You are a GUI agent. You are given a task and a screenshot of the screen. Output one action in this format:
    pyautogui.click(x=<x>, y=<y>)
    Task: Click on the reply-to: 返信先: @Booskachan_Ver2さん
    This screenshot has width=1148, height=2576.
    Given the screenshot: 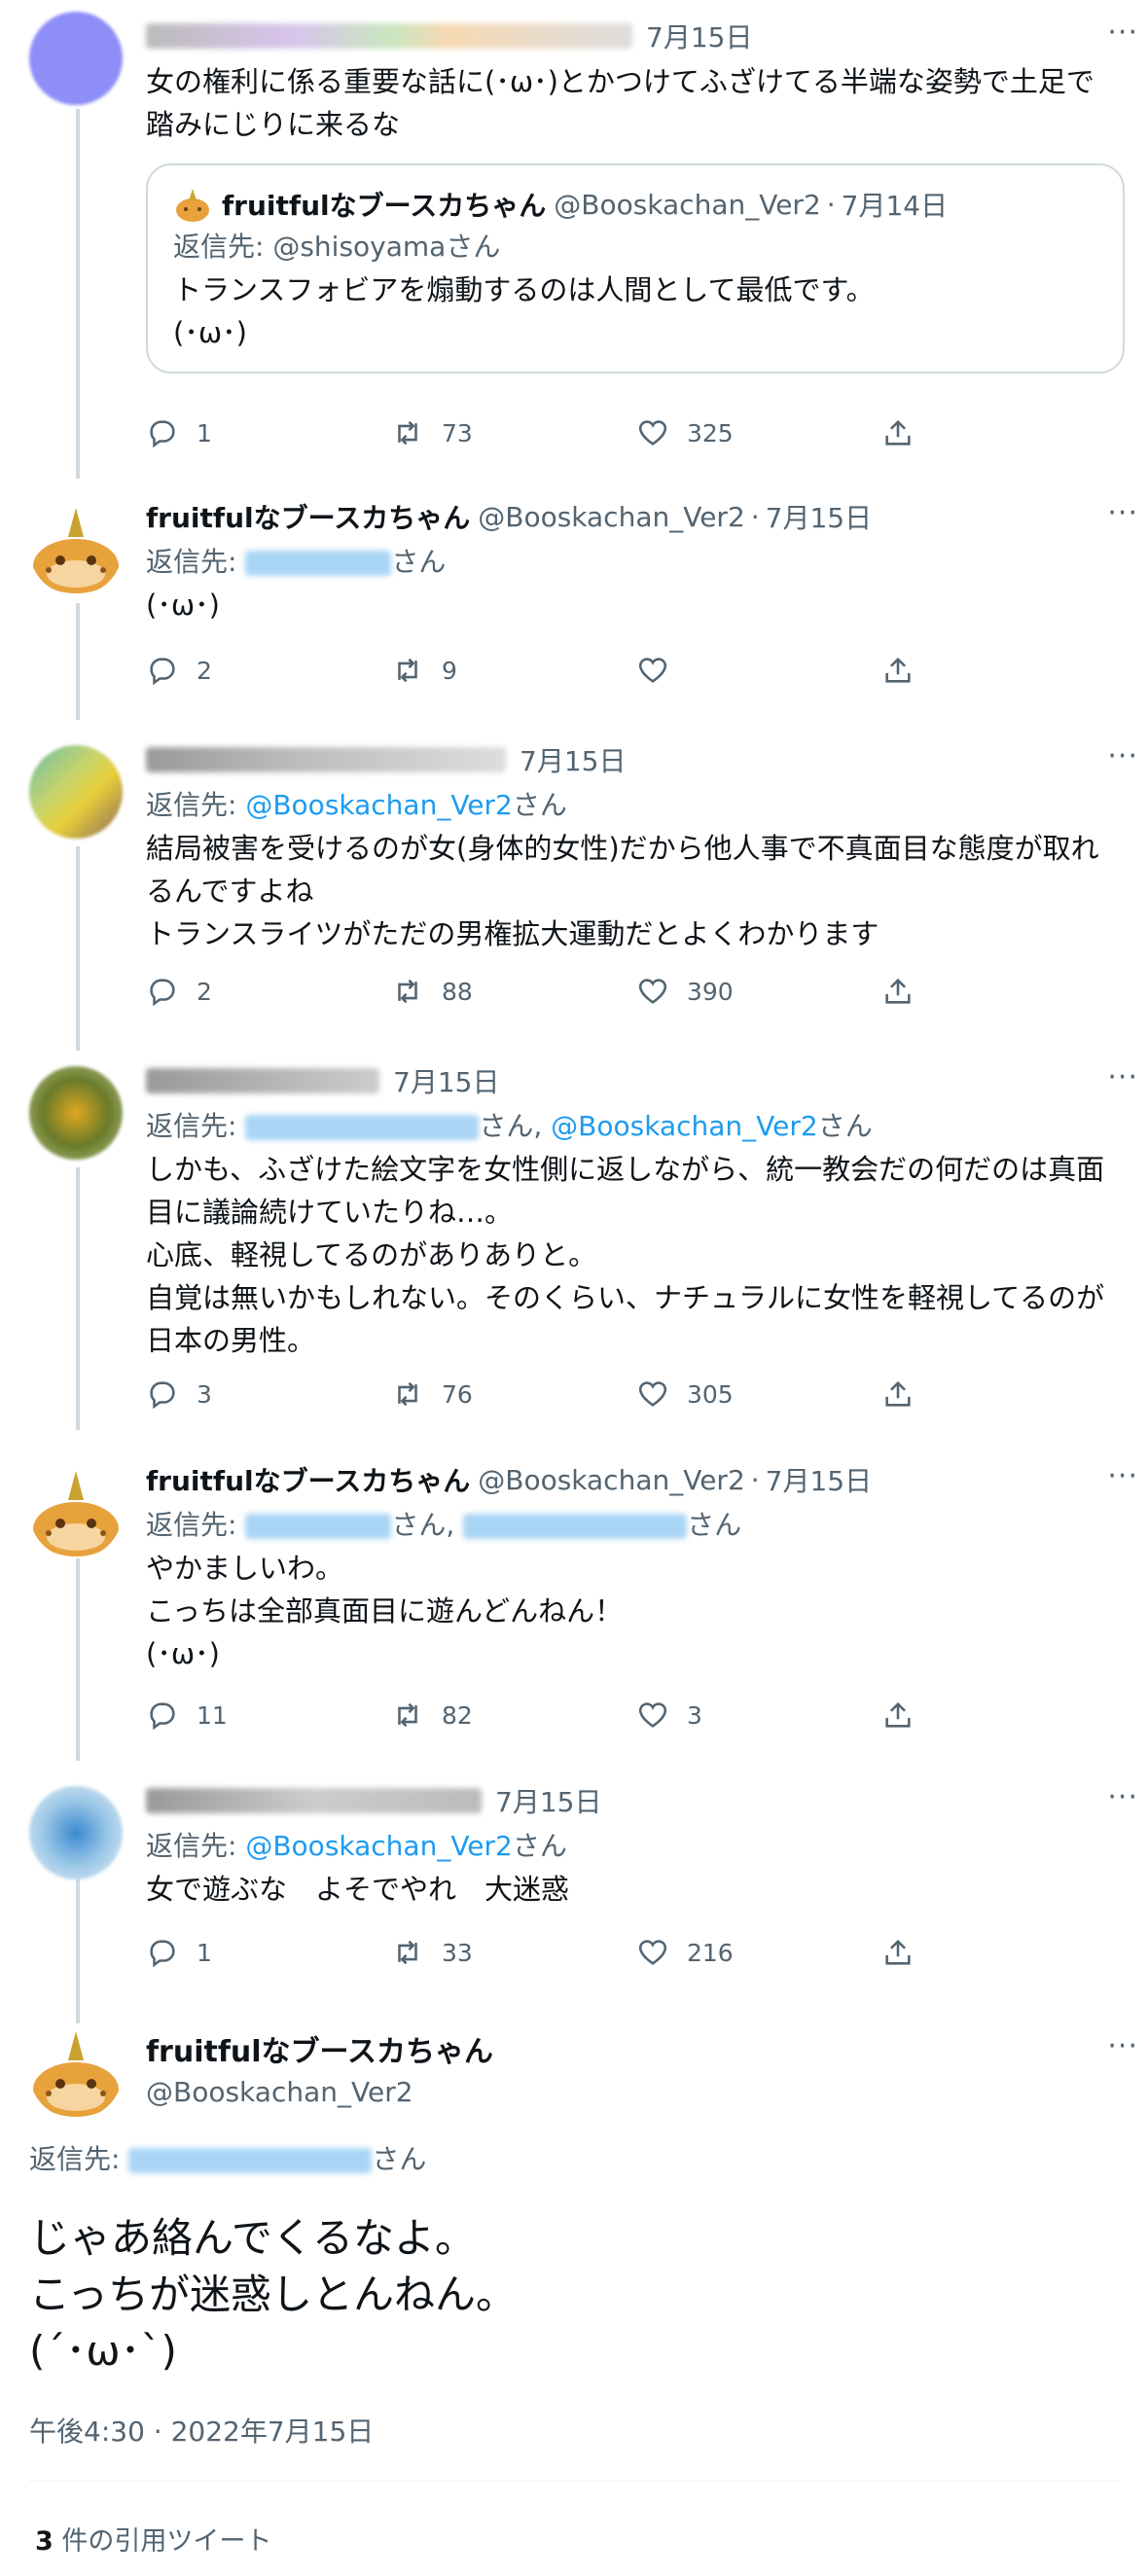 What is the action you would take?
    pyautogui.click(x=637, y=805)
    